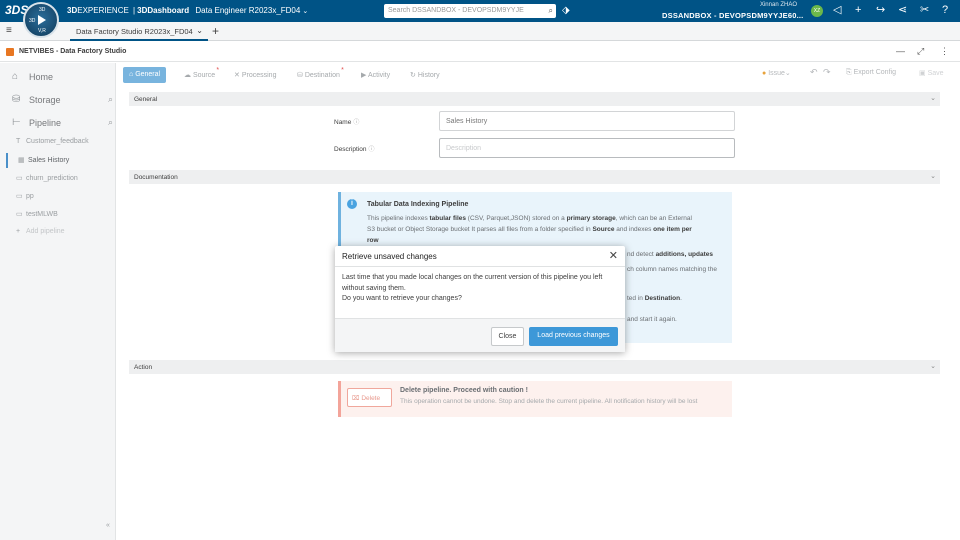 This screenshot has width=960, height=540. I want to click on tag-icon: ⬗, so click(566, 10).